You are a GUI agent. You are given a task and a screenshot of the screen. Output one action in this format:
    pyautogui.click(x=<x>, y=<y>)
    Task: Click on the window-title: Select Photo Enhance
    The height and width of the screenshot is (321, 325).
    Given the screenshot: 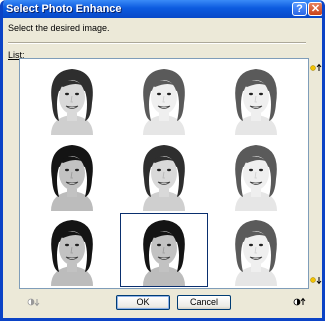 What is the action you would take?
    pyautogui.click(x=64, y=9)
    